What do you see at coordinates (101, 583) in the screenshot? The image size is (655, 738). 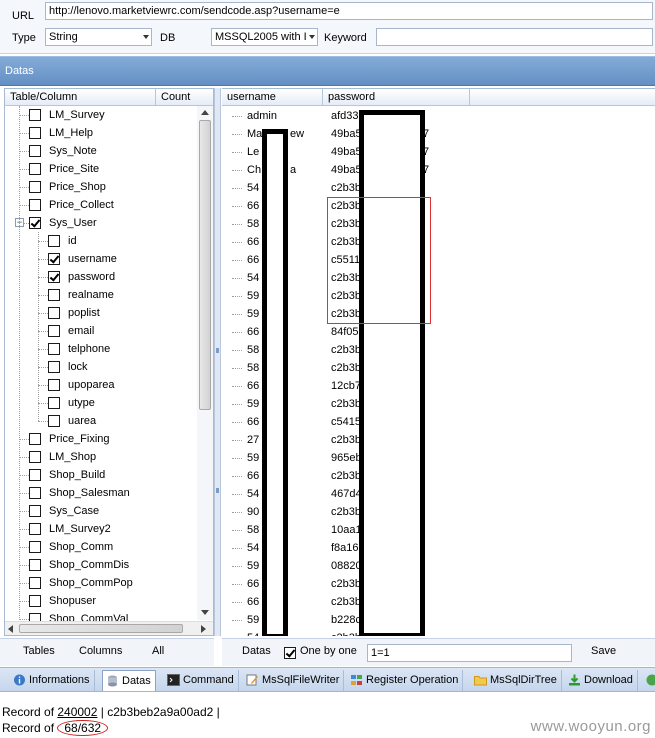 I see `tree-table-node: Shop_CommPop` at bounding box center [101, 583].